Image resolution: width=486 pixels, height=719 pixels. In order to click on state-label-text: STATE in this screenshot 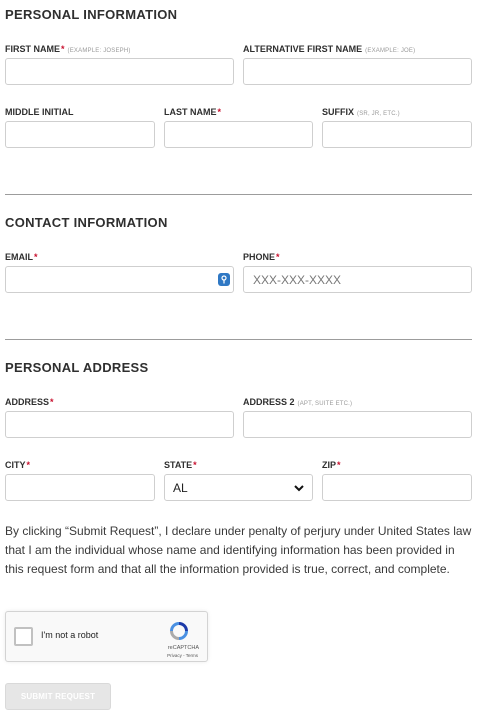, I will do `click(178, 465)`.